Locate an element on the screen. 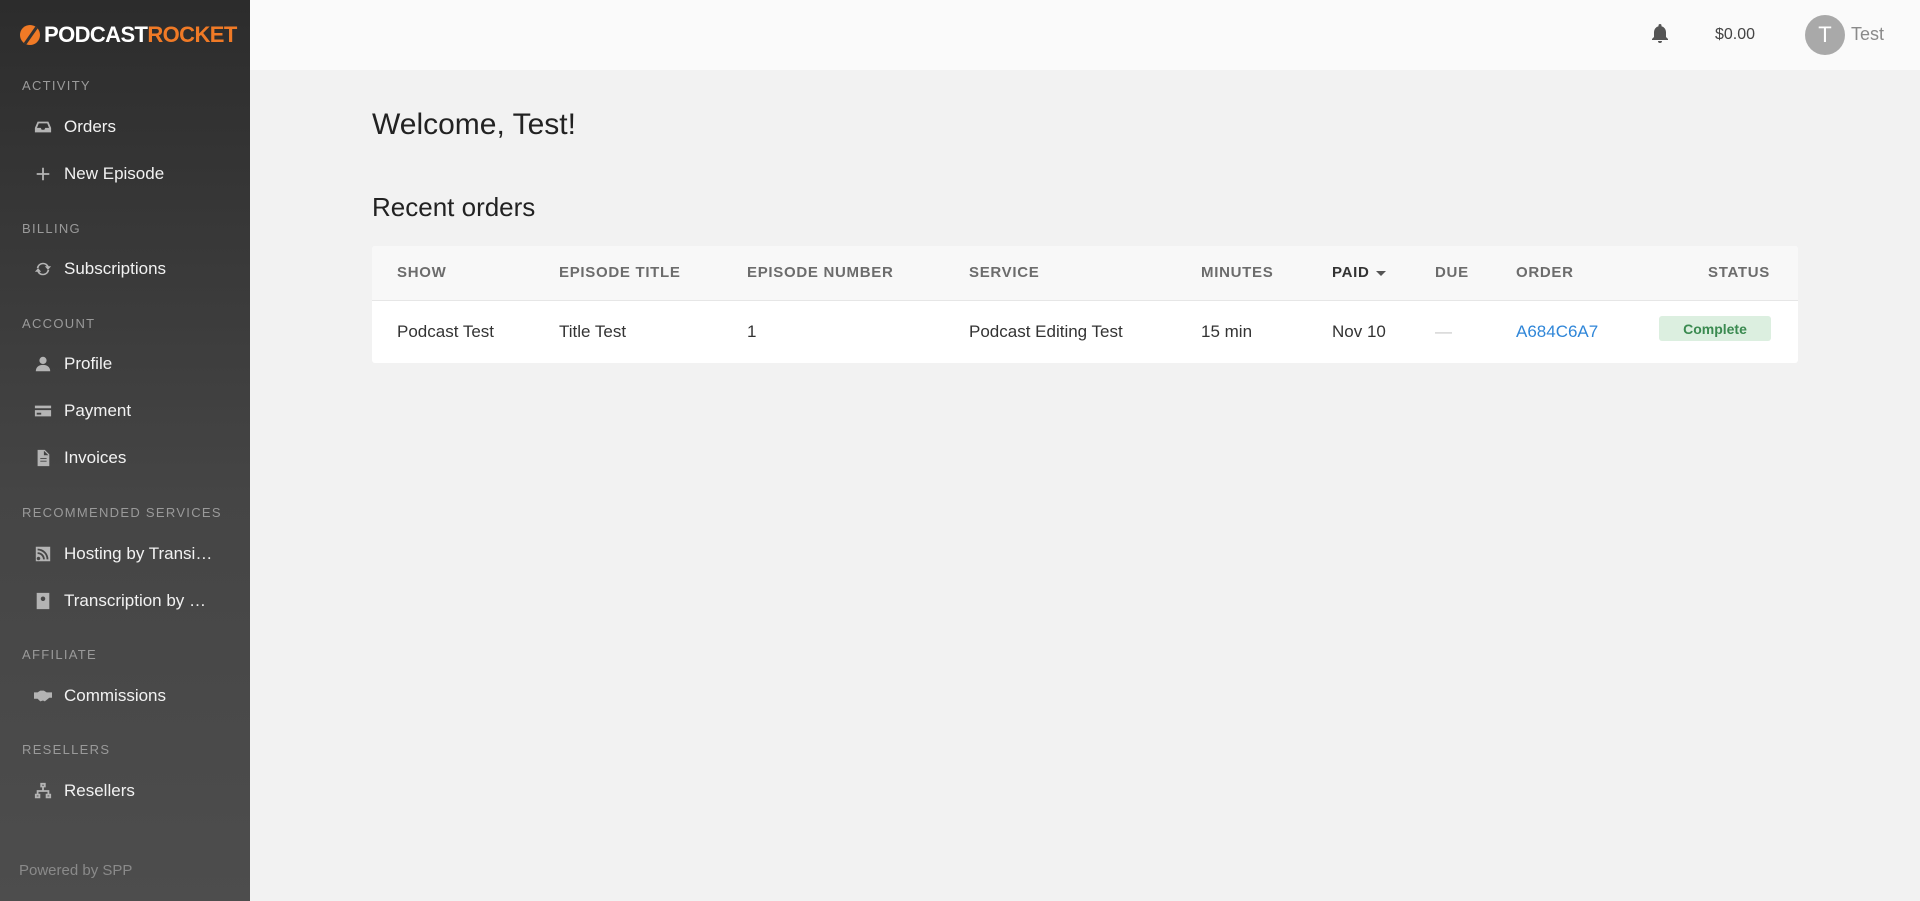 The image size is (1920, 901). sidebar-item-label: Hosting by Transistor is located at coordinates (139, 553).